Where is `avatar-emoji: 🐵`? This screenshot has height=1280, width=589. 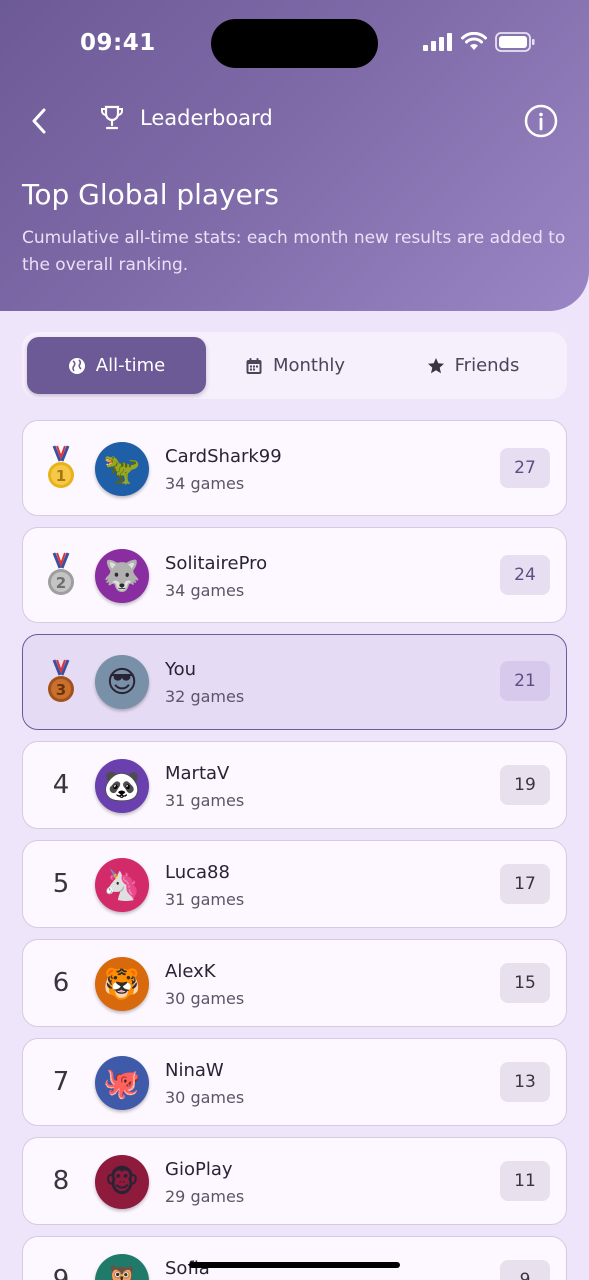 avatar-emoji: 🐵 is located at coordinates (122, 1182).